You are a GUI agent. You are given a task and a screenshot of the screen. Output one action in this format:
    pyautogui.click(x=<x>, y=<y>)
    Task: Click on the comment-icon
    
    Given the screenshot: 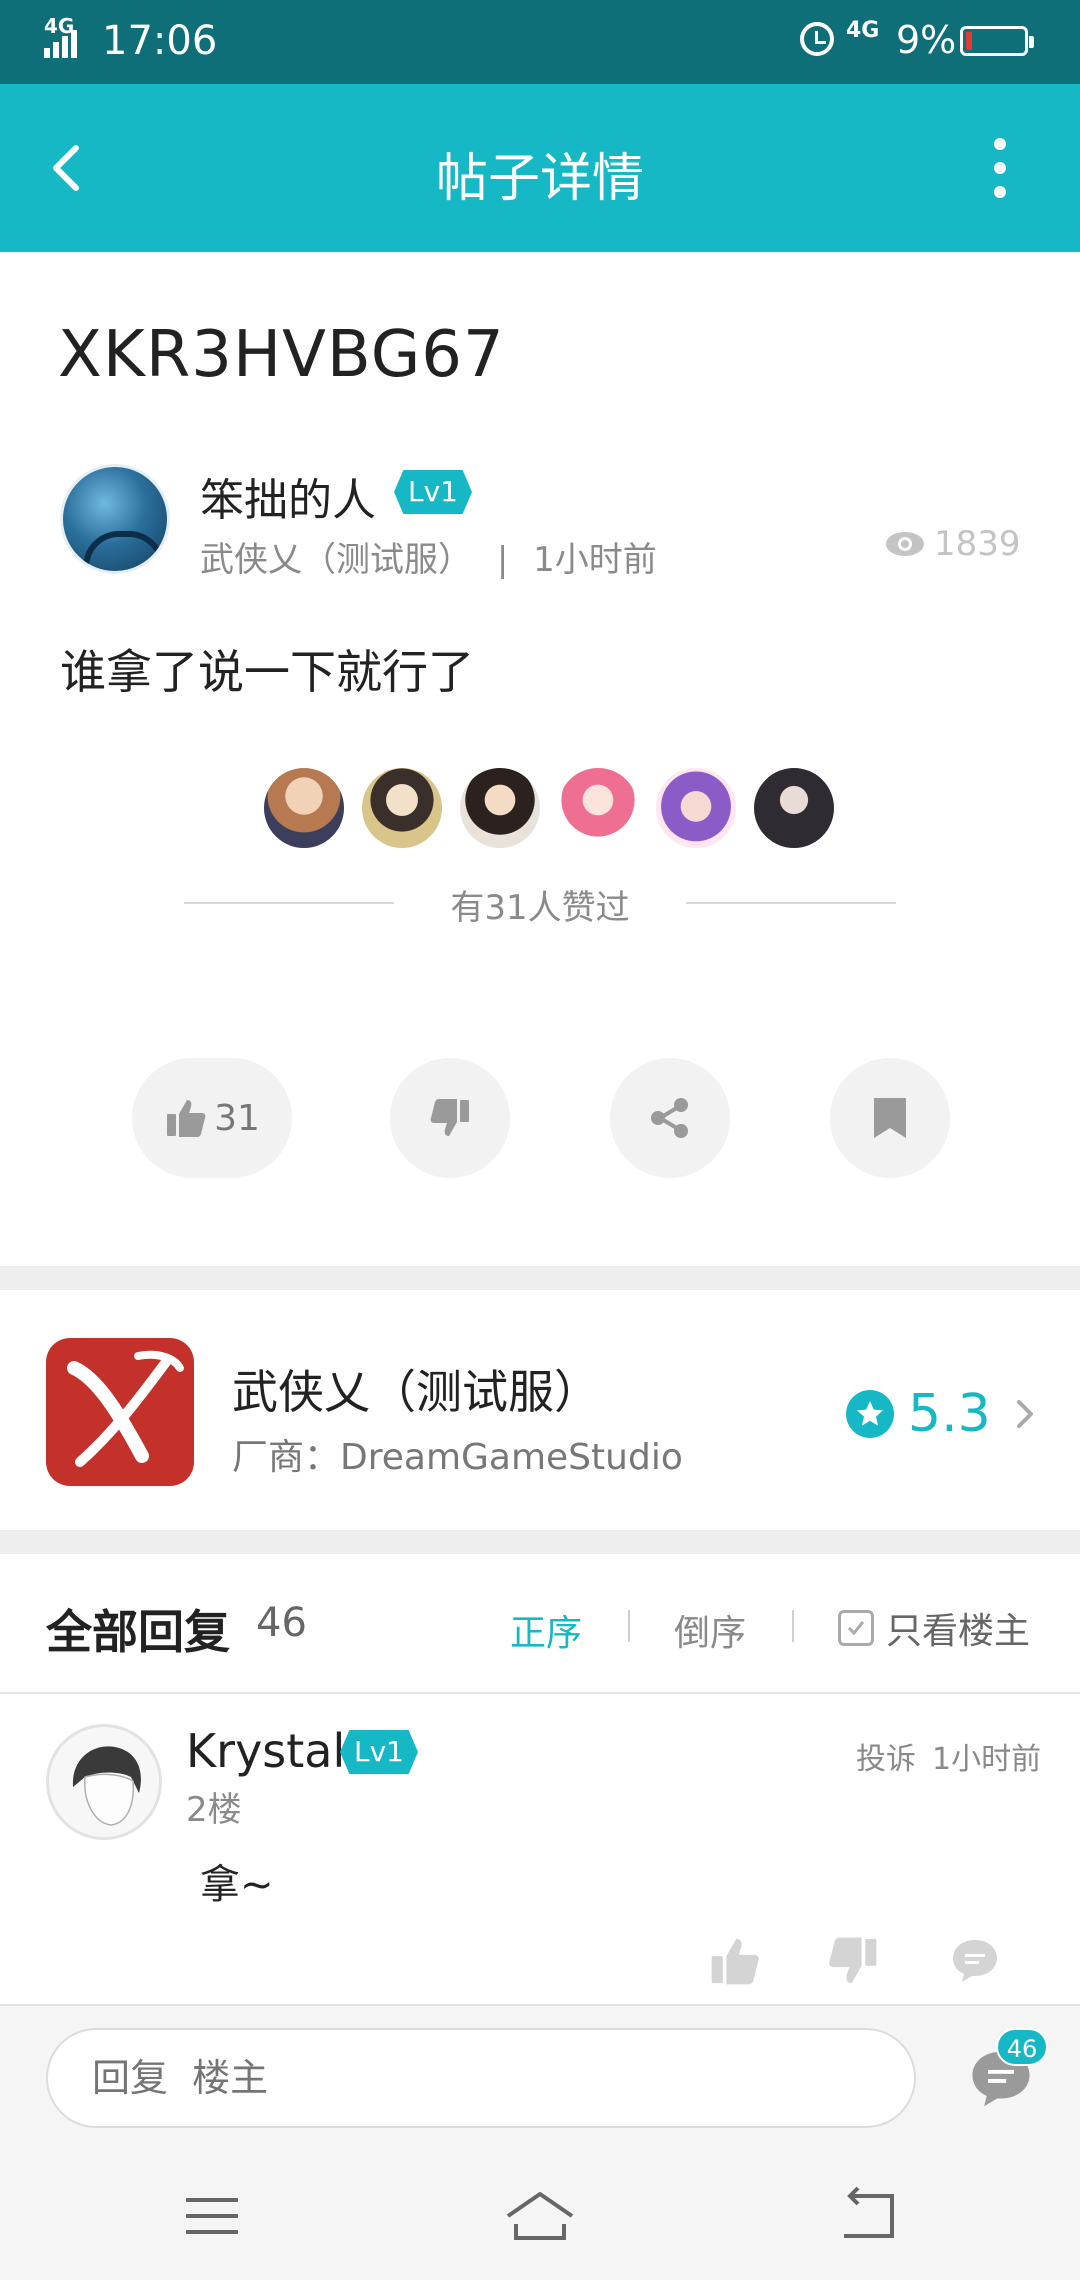 What is the action you would take?
    pyautogui.click(x=975, y=1961)
    